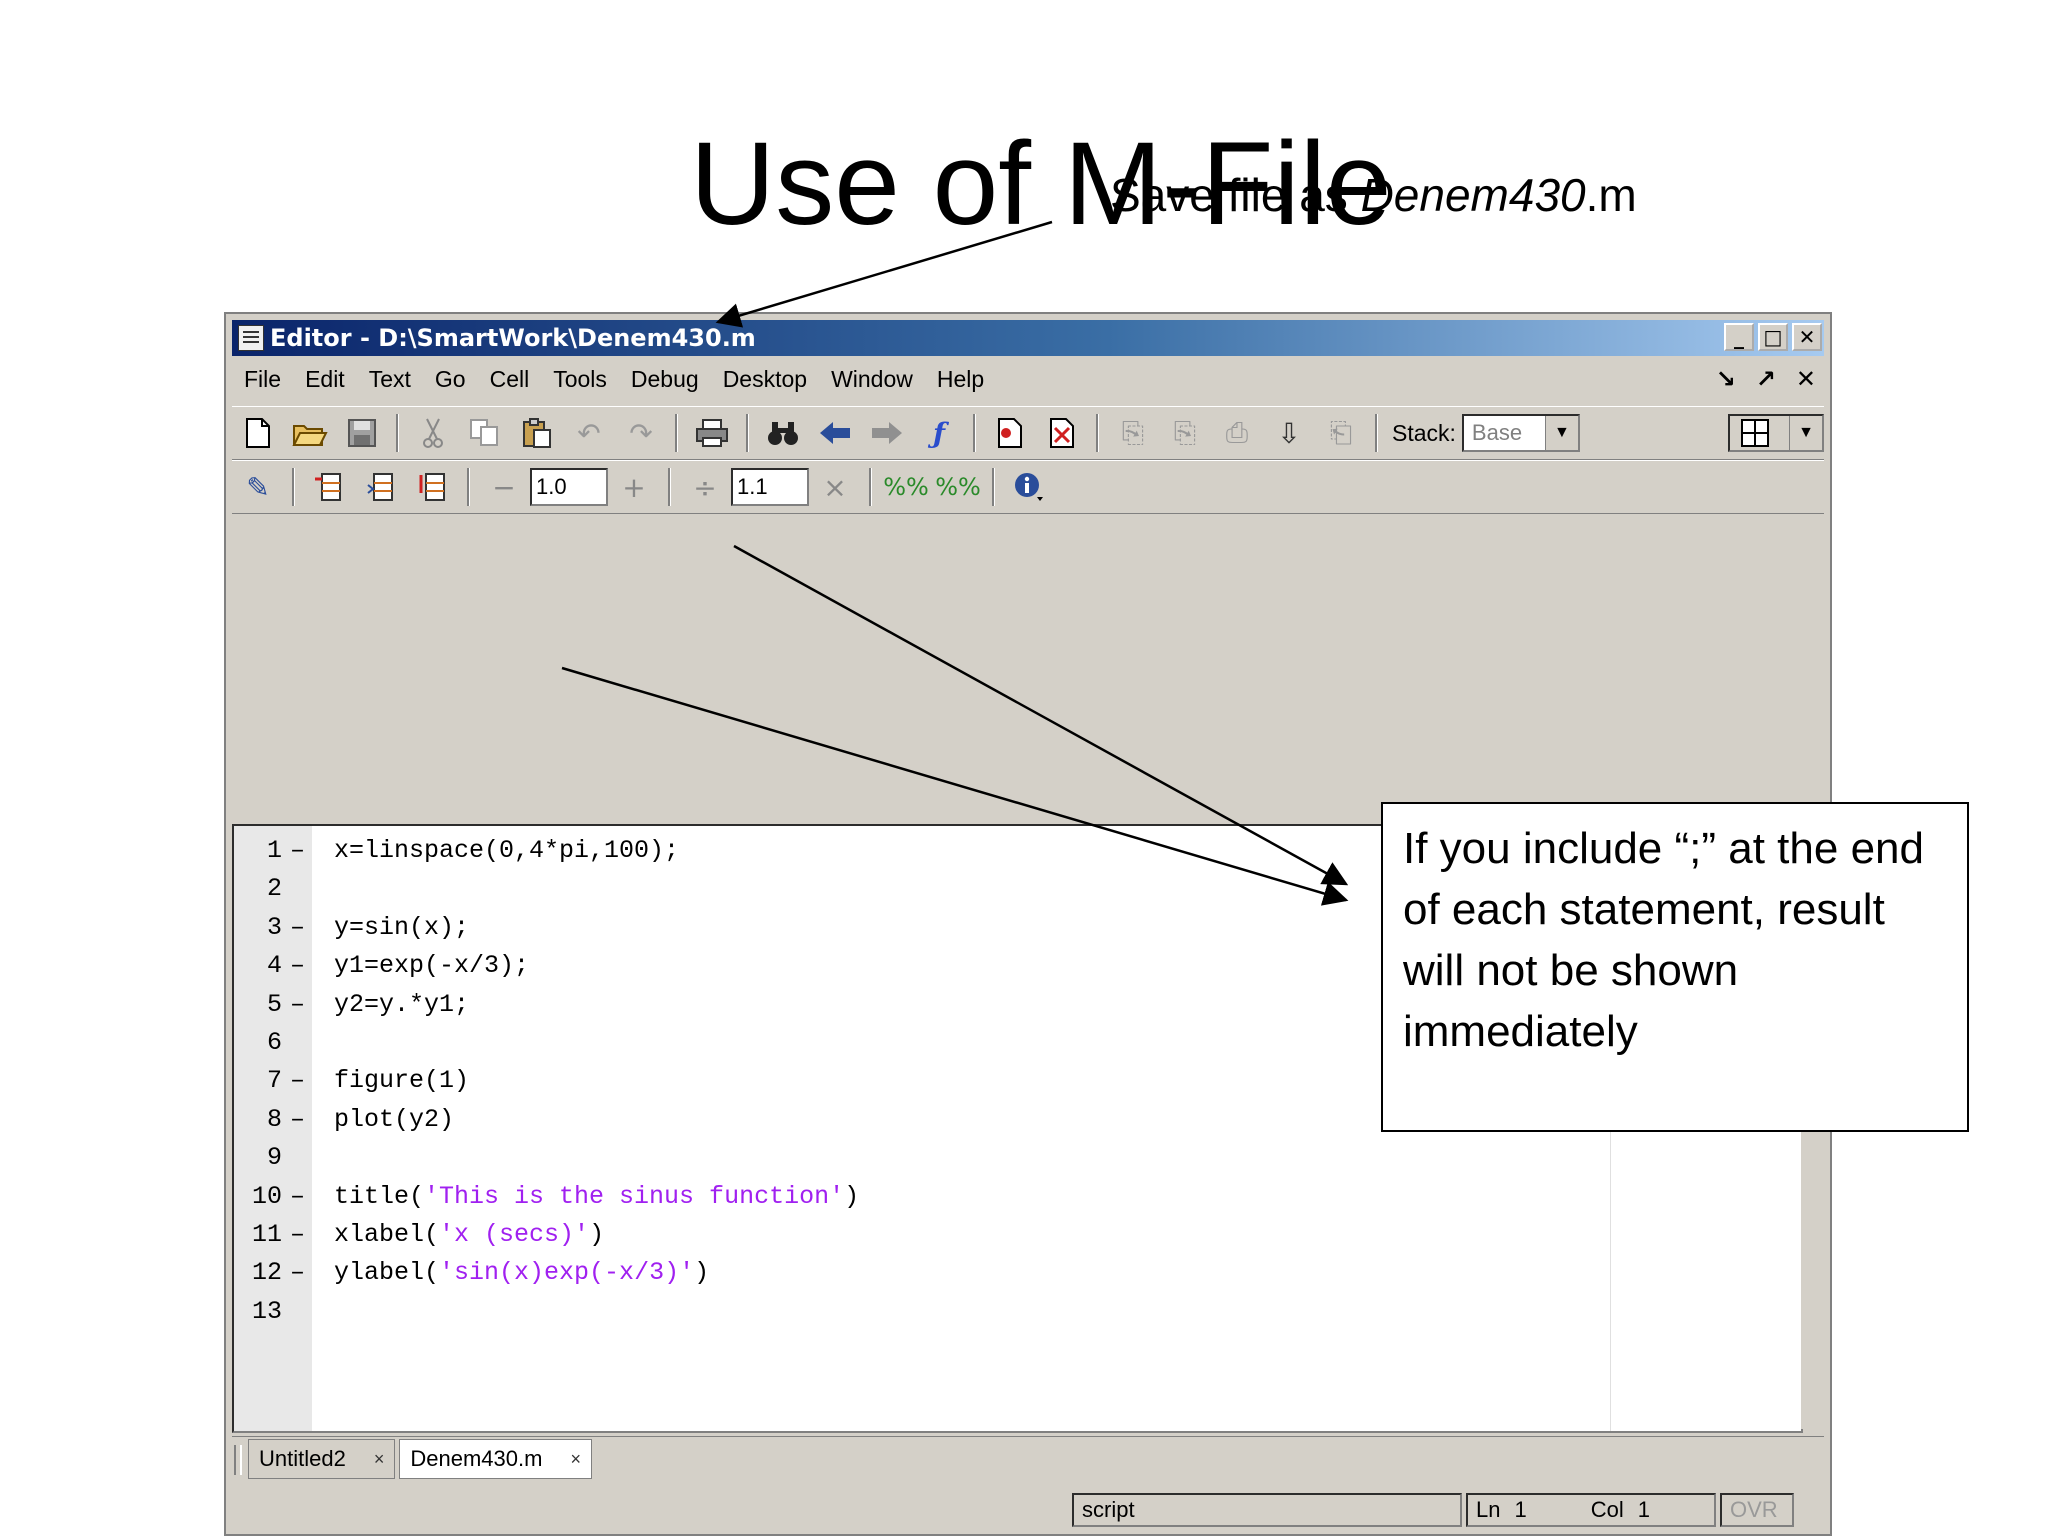 The image size is (2048, 1536). Describe the element at coordinates (433, 487) in the screenshot. I see `eval-all-icon` at that location.